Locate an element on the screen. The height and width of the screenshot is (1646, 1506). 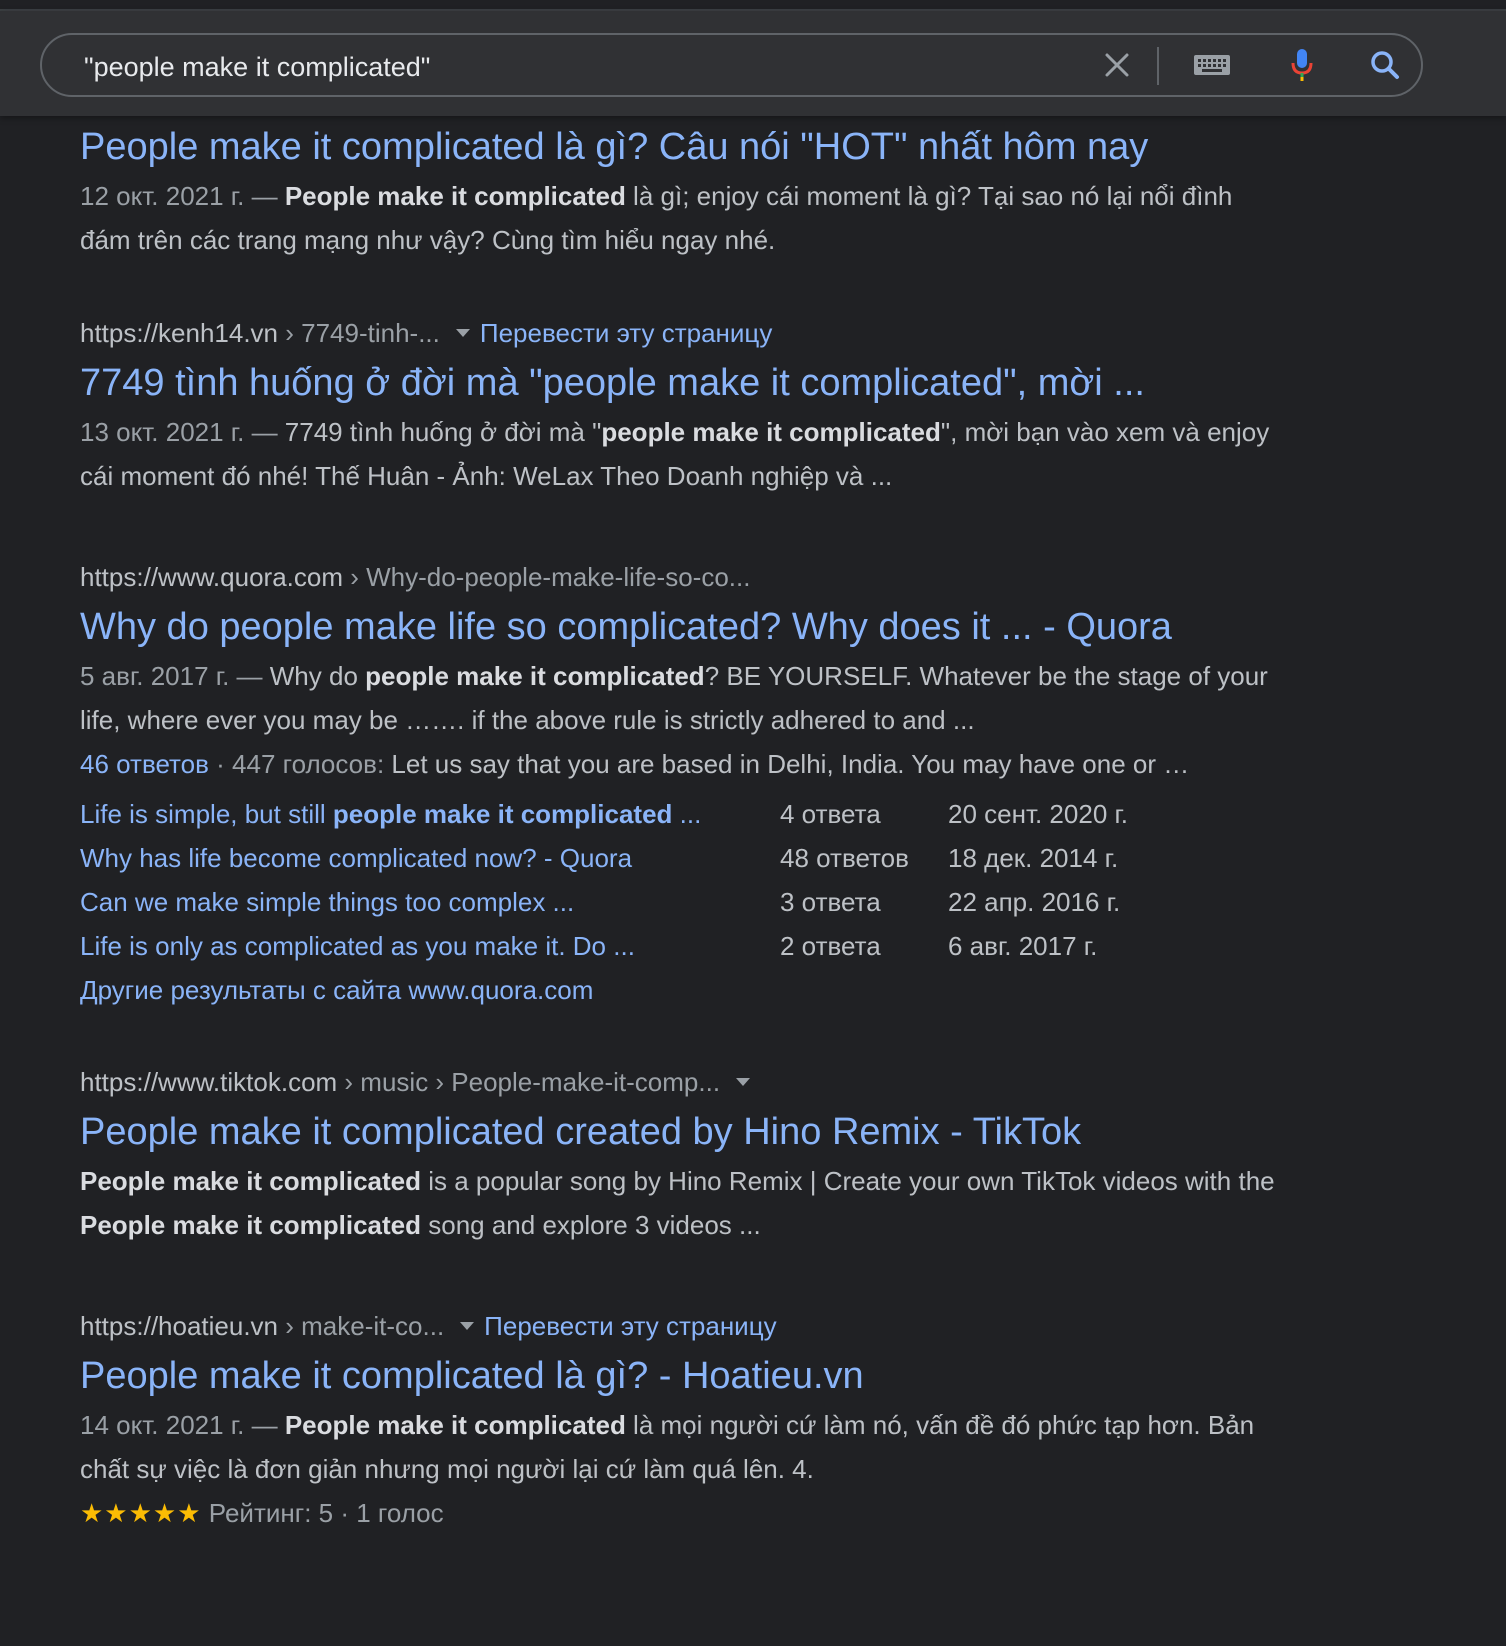
result-domain: https://www.quora.com is located at coordinates (211, 577).